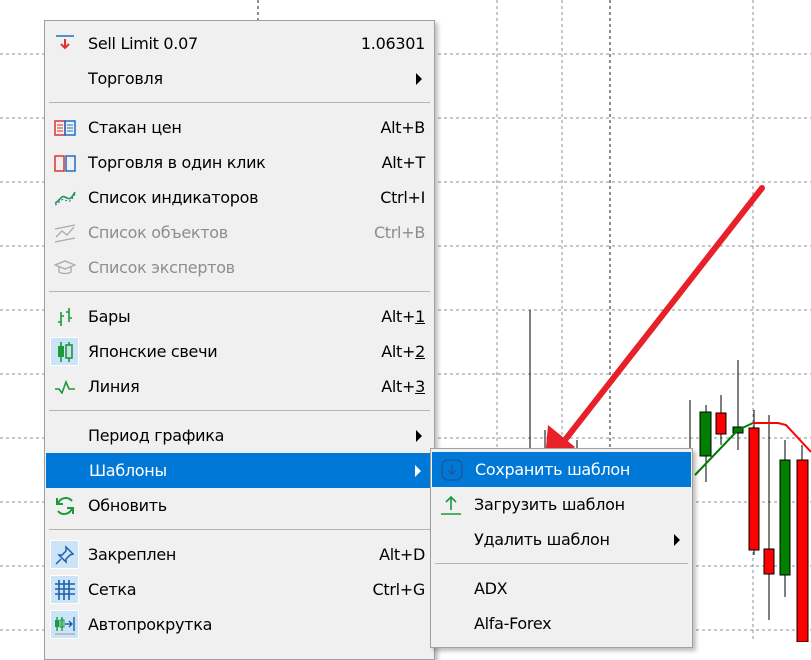 This screenshot has height=660, width=811. What do you see at coordinates (64, 197) in the screenshot?
I see `indicators-list-icon` at bounding box center [64, 197].